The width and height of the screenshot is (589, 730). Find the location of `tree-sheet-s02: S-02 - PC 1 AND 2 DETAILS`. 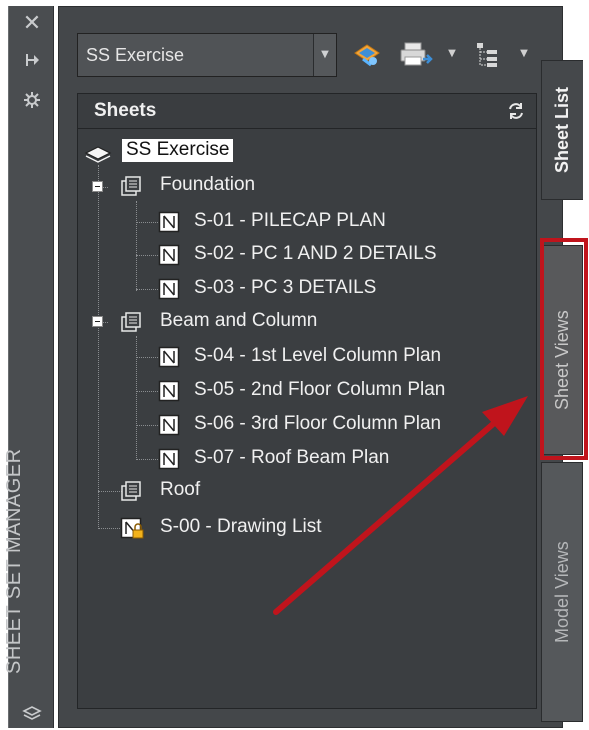

tree-sheet-s02: S-02 - PC 1 AND 2 DETAILS is located at coordinates (338, 255).